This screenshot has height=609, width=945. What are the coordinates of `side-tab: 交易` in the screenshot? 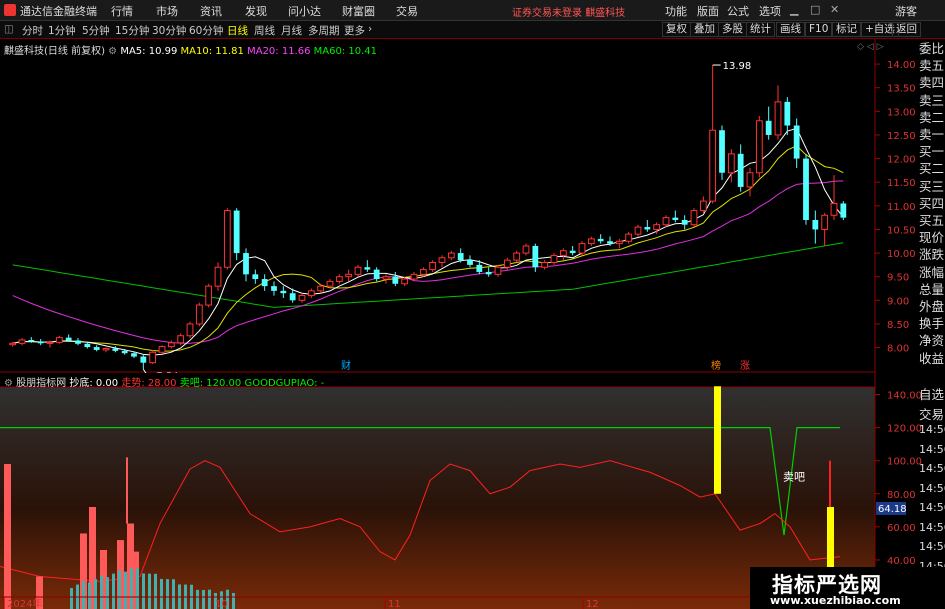 It's located at (931, 413).